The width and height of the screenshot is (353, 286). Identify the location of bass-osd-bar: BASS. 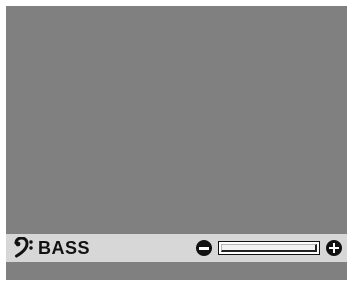
(176, 248).